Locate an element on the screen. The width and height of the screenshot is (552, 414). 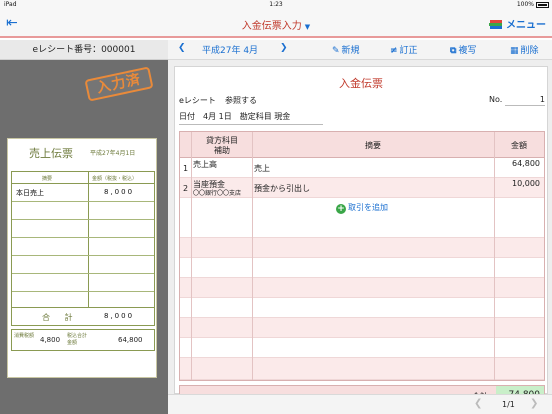
pager: ❮ 1/1 ❯ is located at coordinates (360, 404).